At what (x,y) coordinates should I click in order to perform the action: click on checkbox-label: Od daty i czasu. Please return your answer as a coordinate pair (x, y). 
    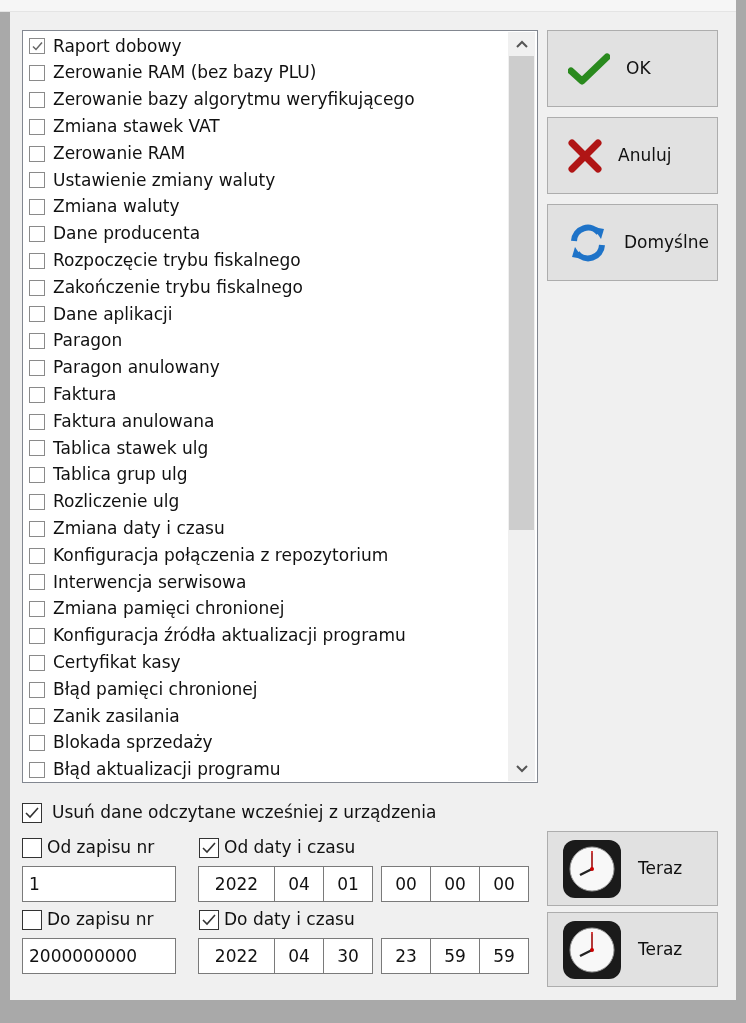
    Looking at the image, I should click on (290, 848).